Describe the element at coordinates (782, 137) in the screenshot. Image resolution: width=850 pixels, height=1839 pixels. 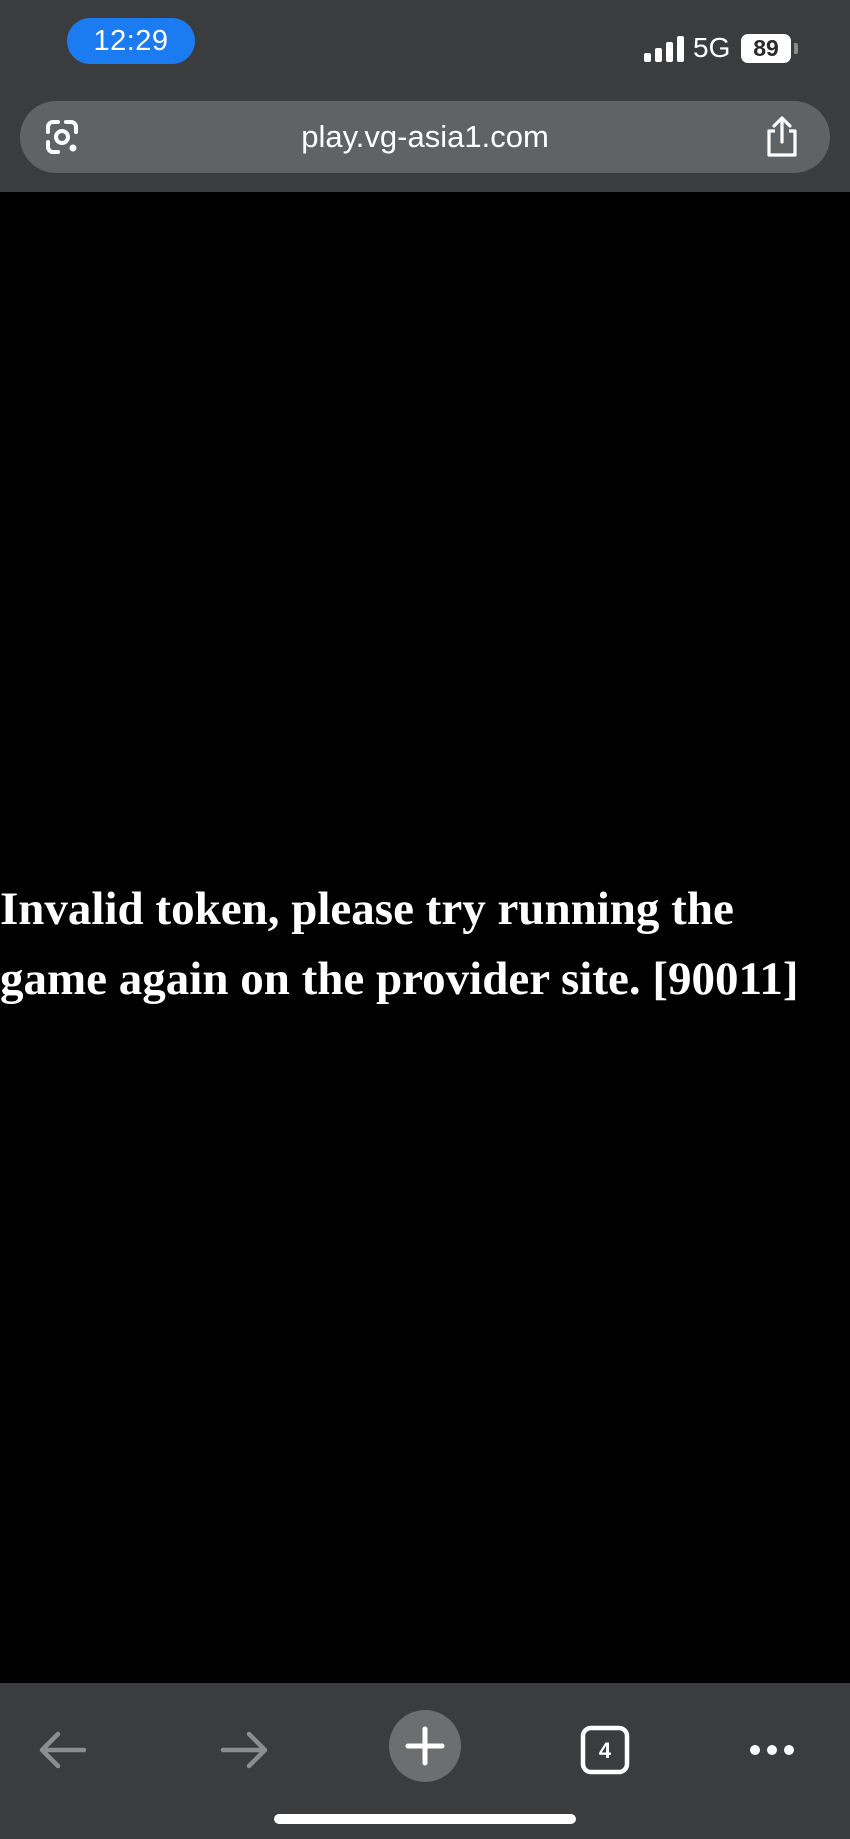
I see `share-icon` at that location.